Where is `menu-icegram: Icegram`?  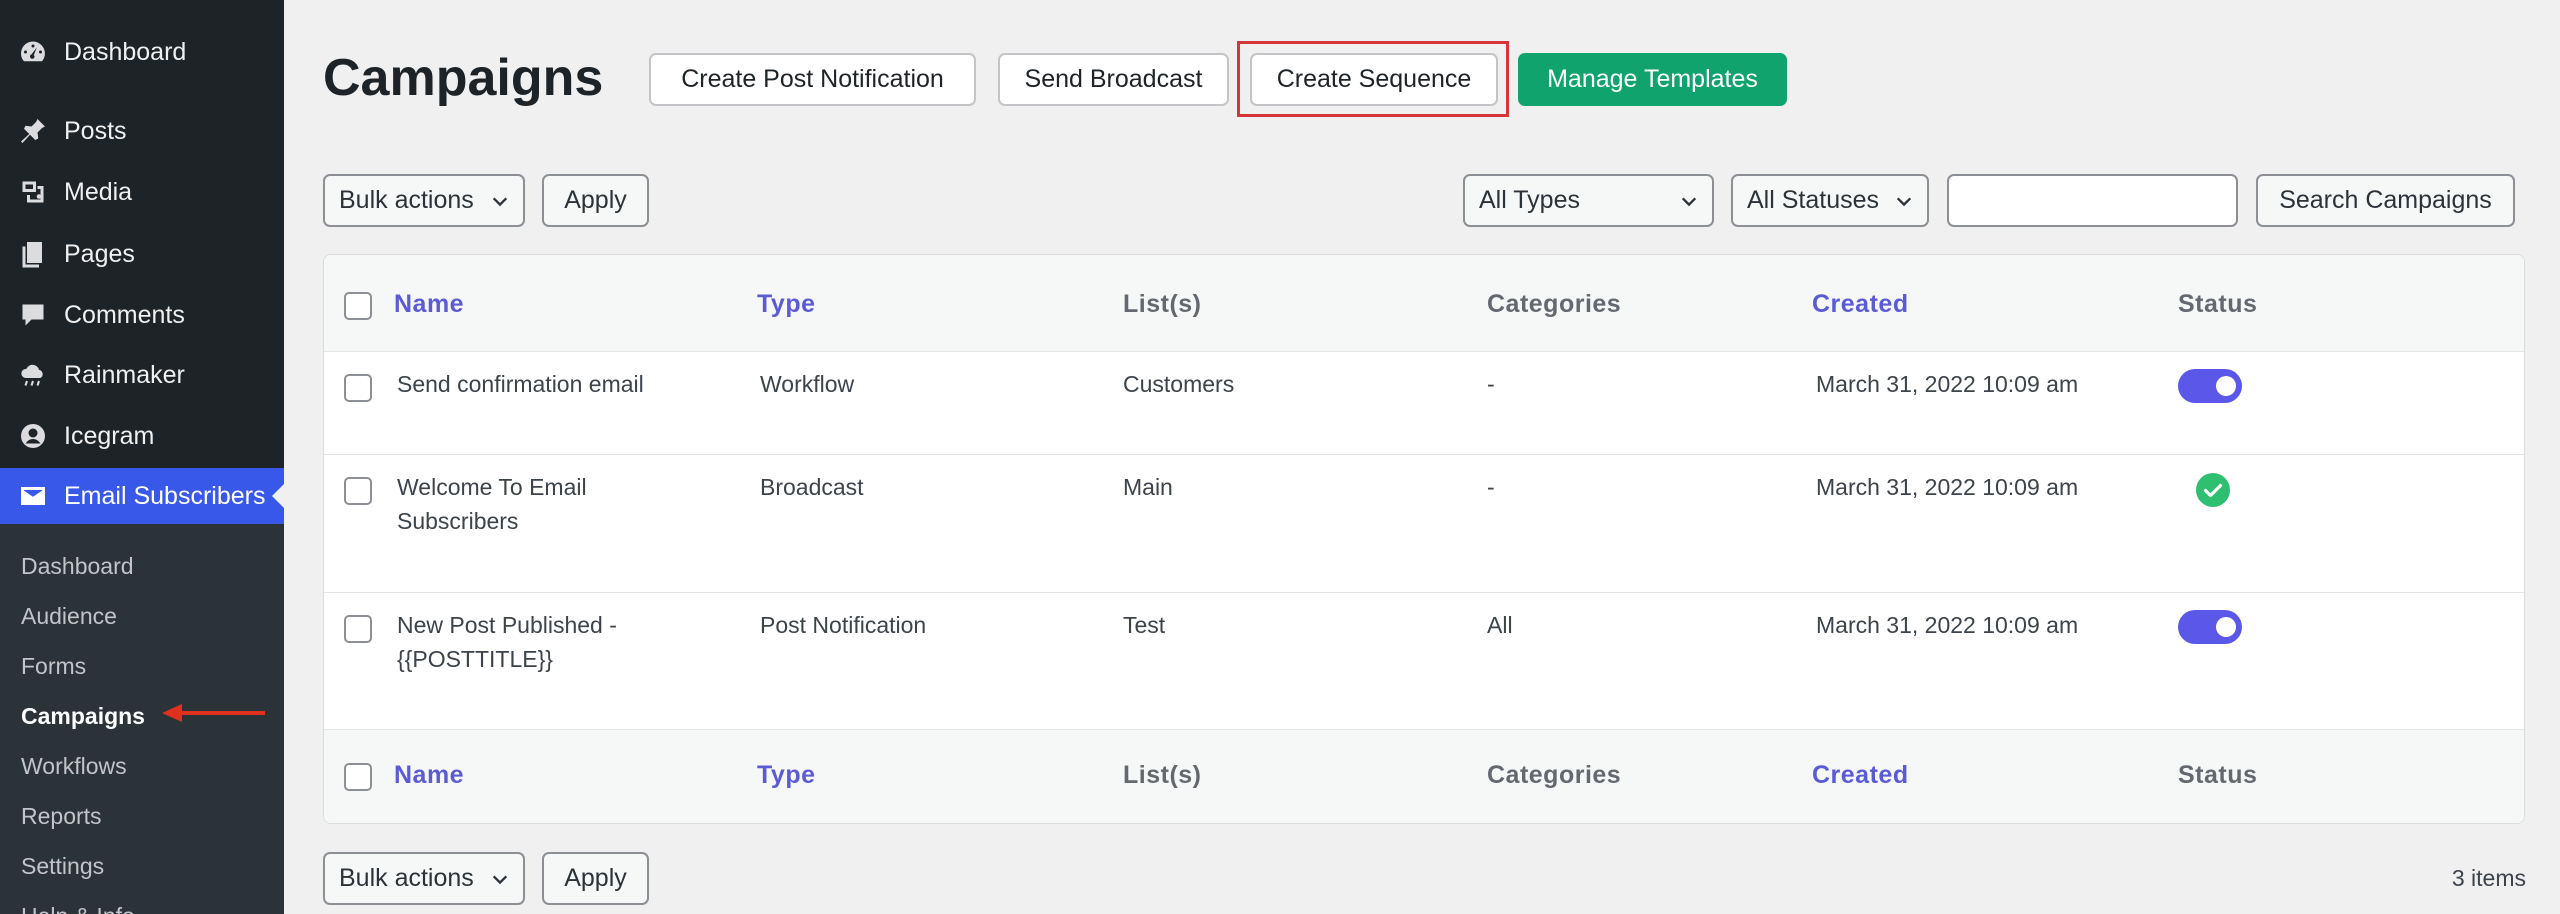 menu-icegram: Icegram is located at coordinates (142, 436).